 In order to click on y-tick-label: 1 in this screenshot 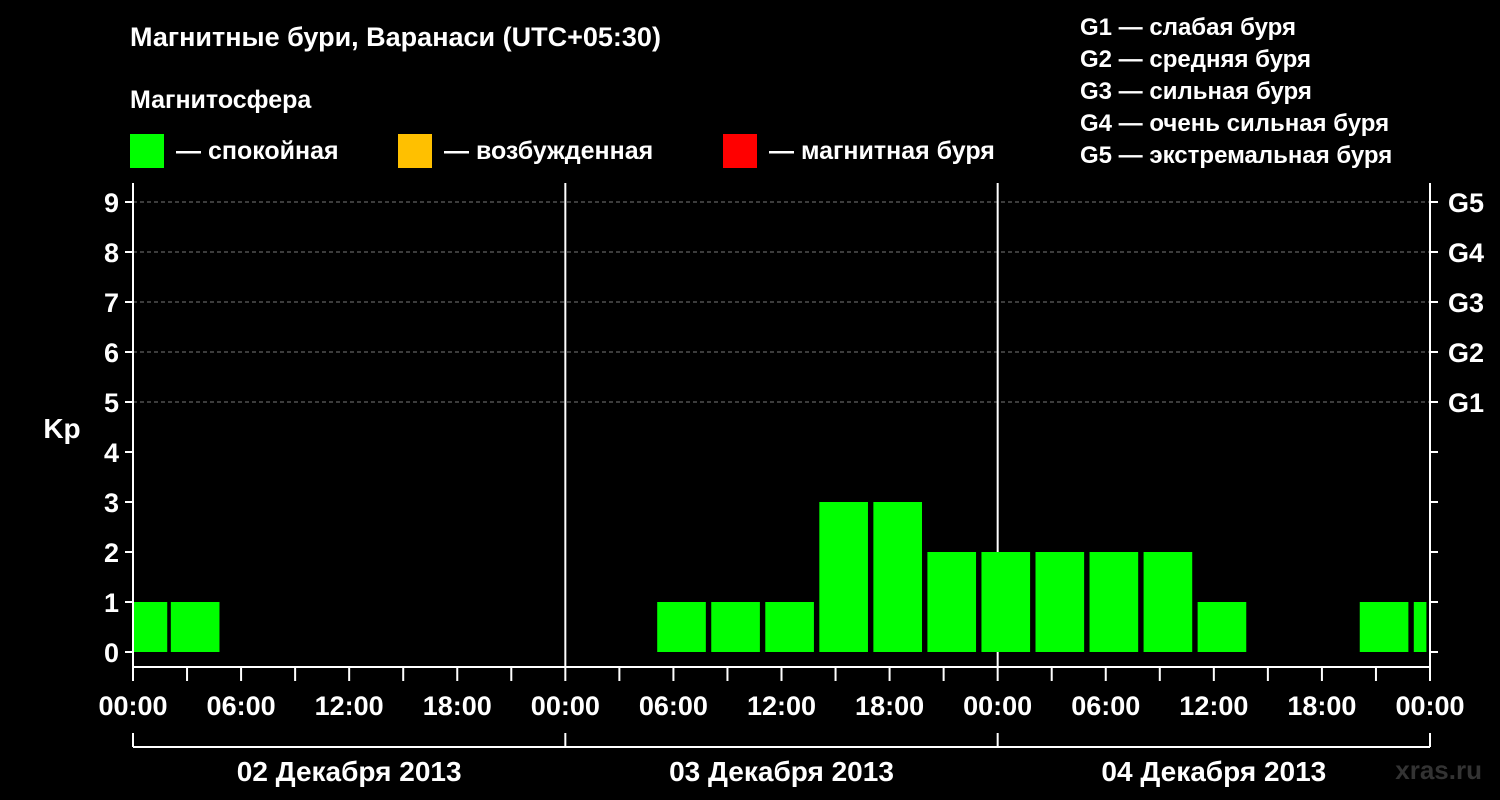, I will do `click(111, 603)`.